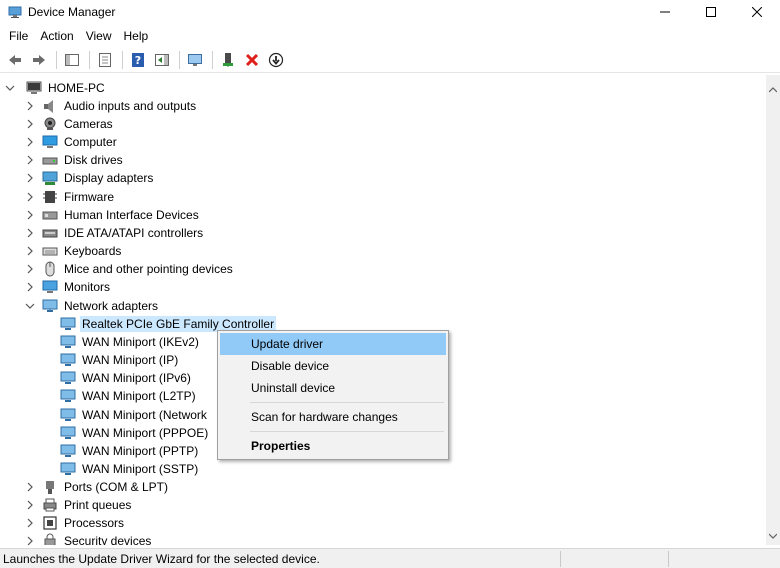  Describe the element at coordinates (18, 36) in the screenshot. I see `menu-file: File` at that location.